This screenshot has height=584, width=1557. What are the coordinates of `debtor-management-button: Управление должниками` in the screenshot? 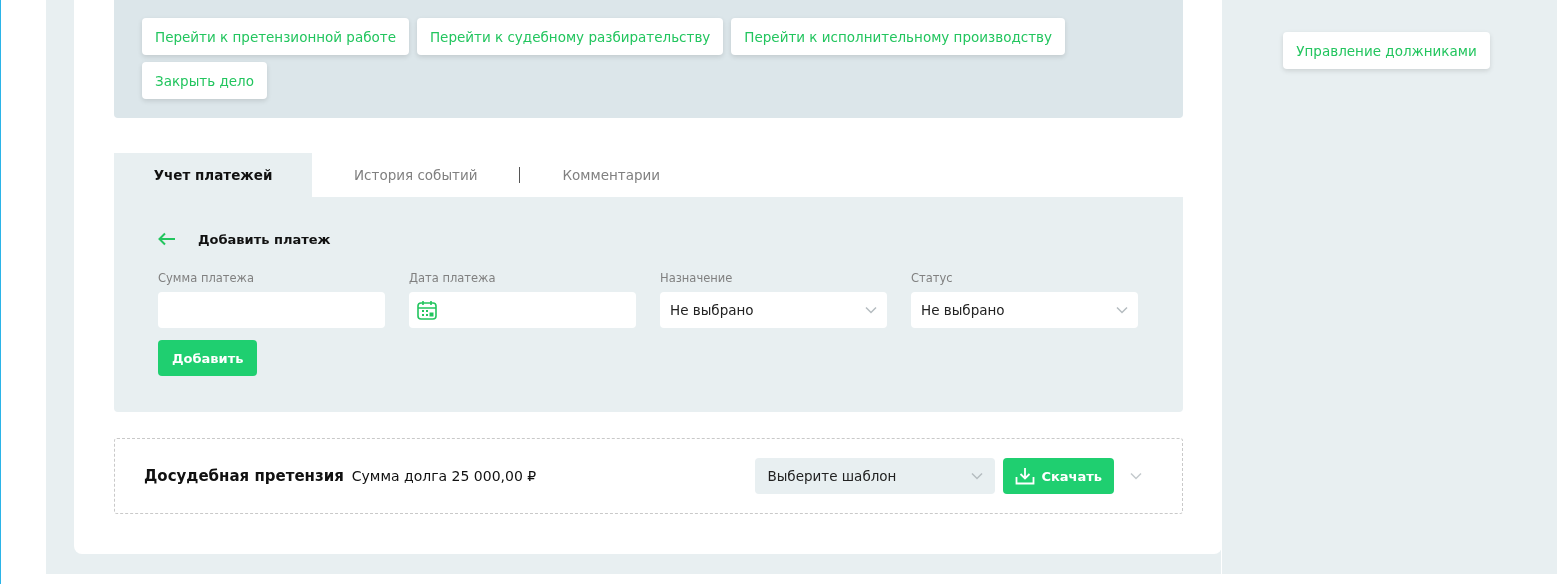 It's located at (1386, 50).